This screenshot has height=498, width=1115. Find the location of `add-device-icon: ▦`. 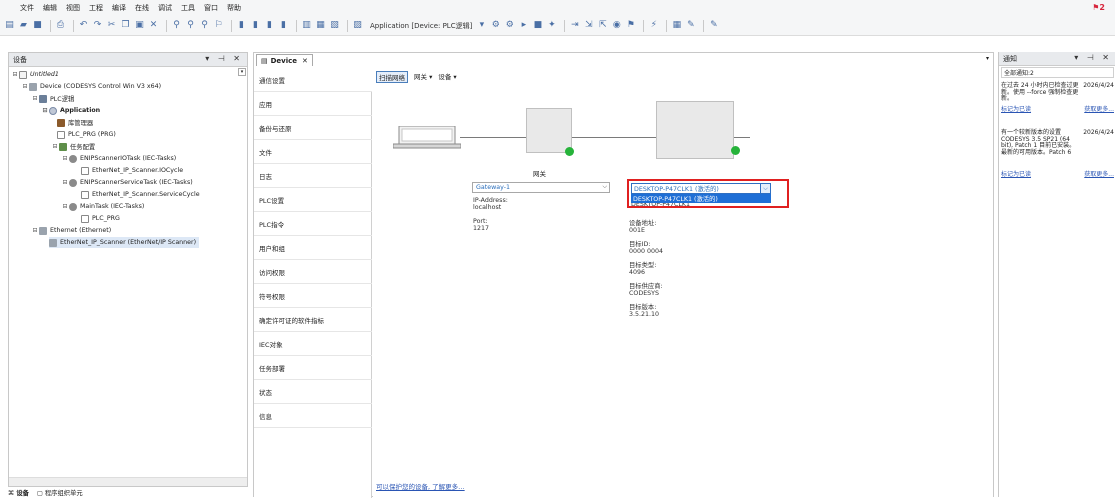

add-device-icon: ▦ is located at coordinates (320, 25).